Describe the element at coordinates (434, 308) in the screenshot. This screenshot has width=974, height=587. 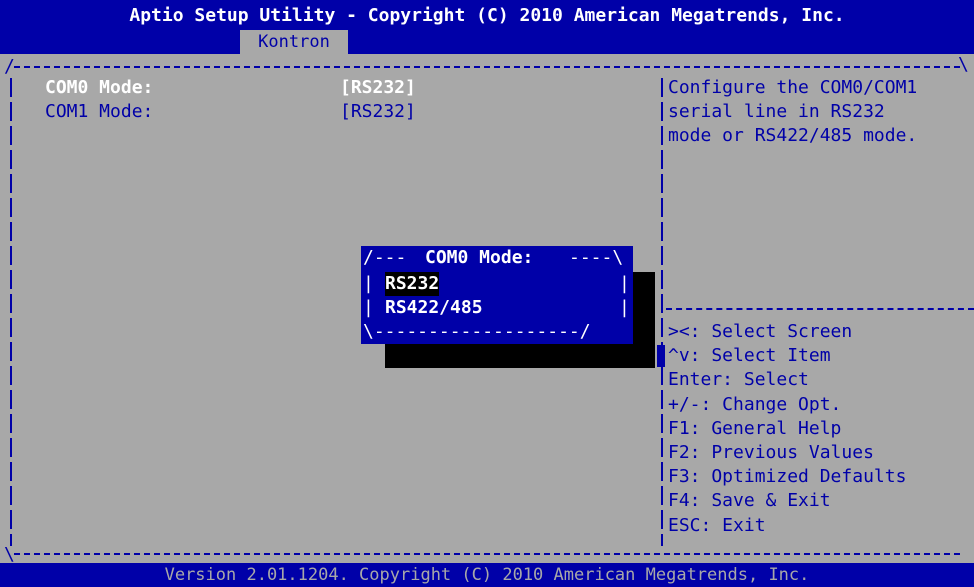
I see `popup-option-rs422-485: RS422/485` at that location.